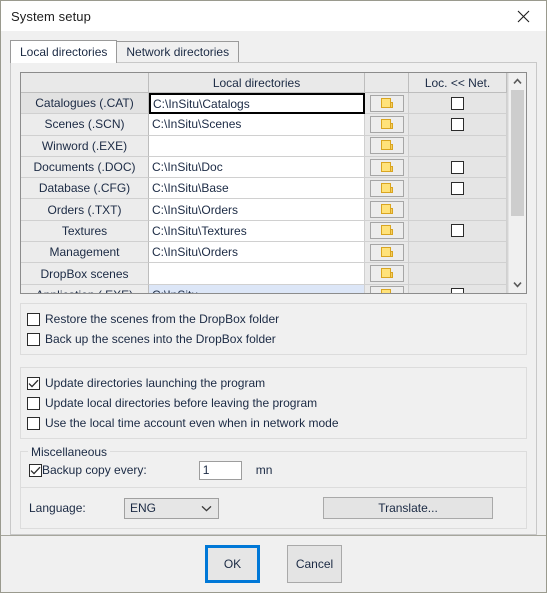  I want to click on table-row: Scenes (.SCN) C:\InSitu\Scenes, so click(264, 125).